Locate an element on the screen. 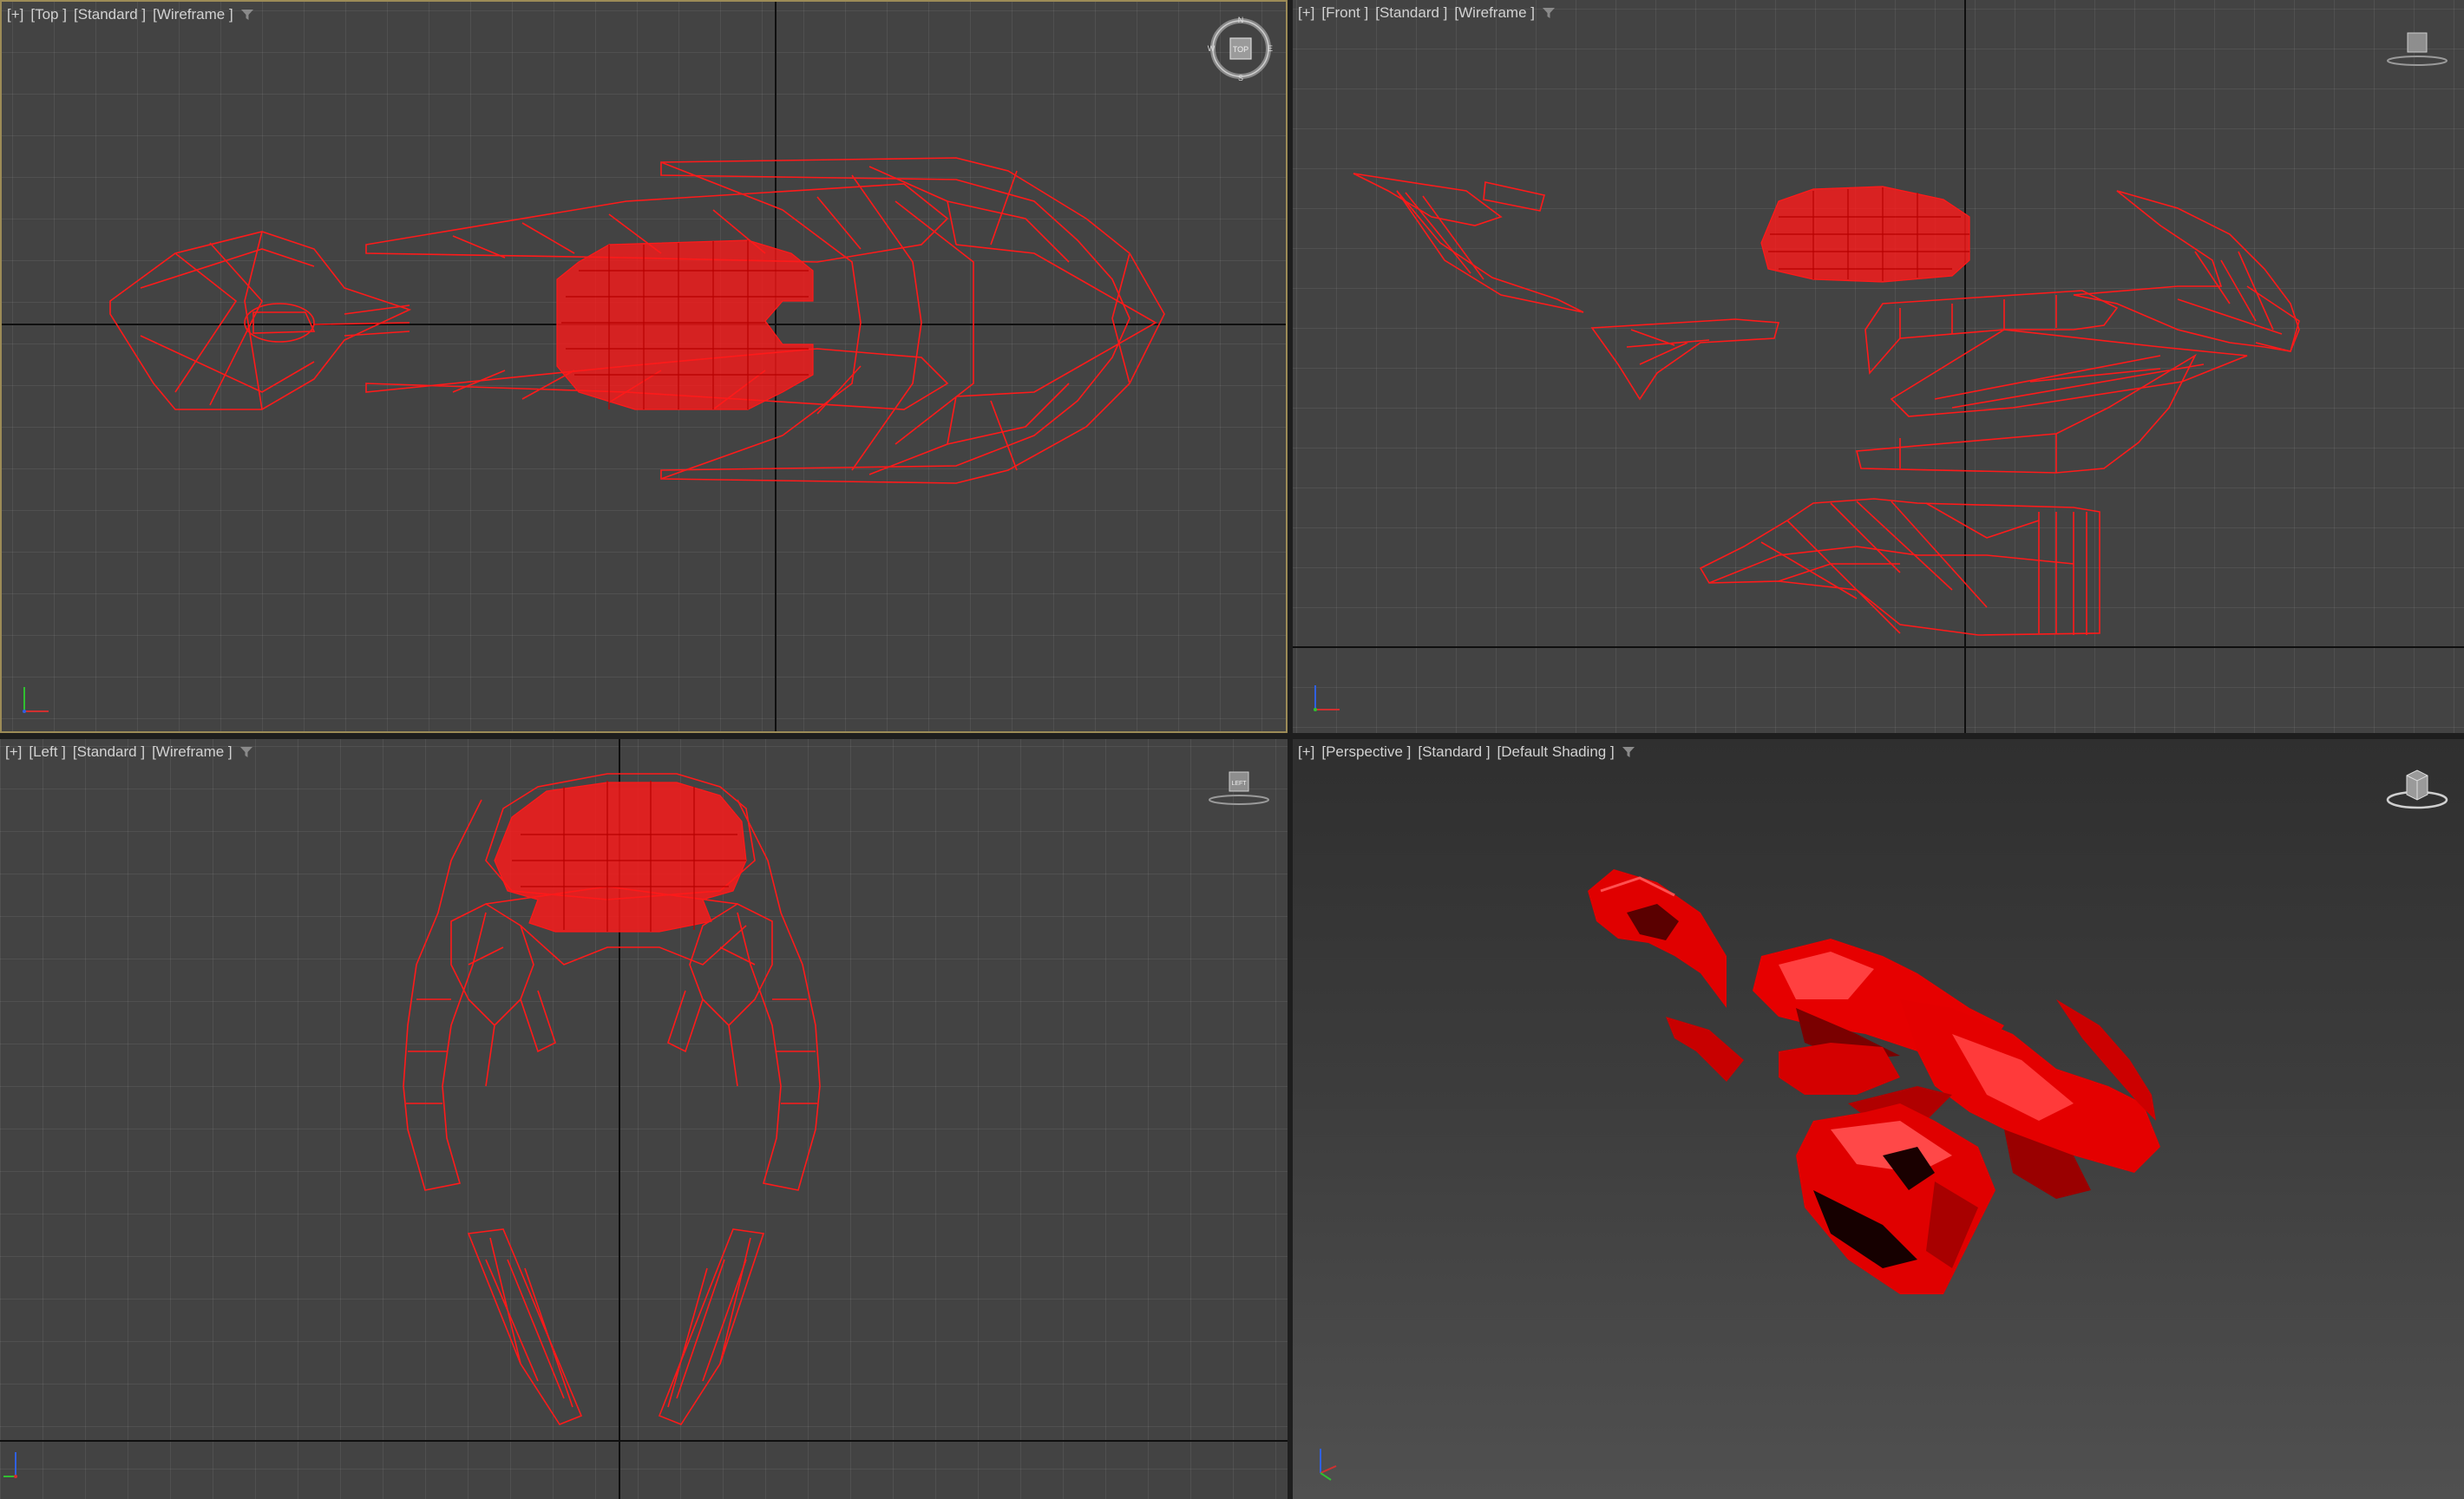  viewcube-face-label: LEFT is located at coordinates (1239, 784).